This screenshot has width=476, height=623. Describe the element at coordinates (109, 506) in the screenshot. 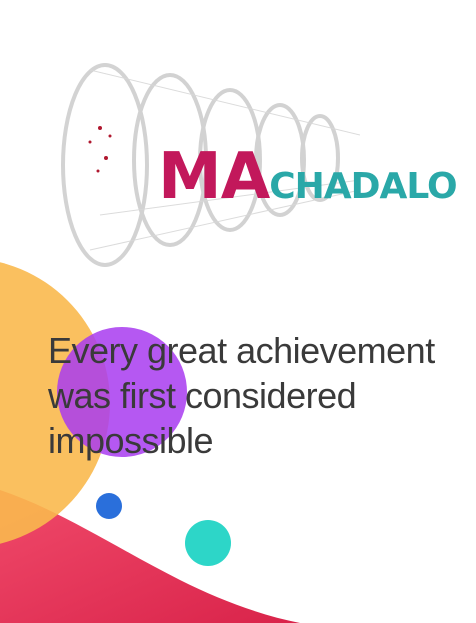

I see `blue-dot` at that location.